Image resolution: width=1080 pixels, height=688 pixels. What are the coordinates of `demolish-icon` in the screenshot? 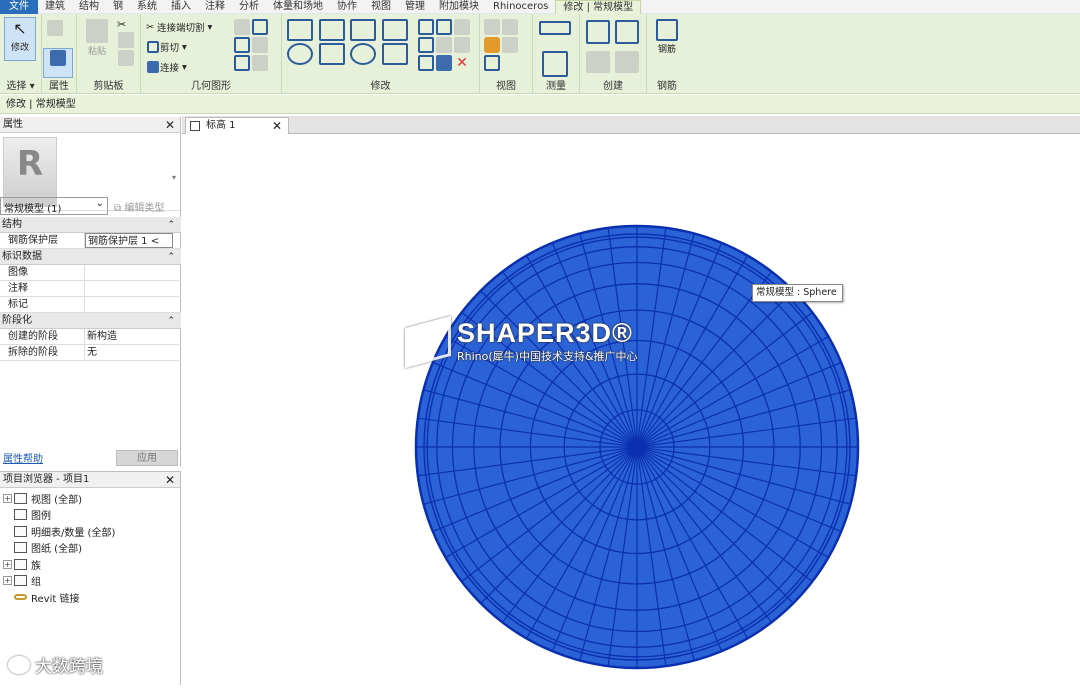 It's located at (242, 45).